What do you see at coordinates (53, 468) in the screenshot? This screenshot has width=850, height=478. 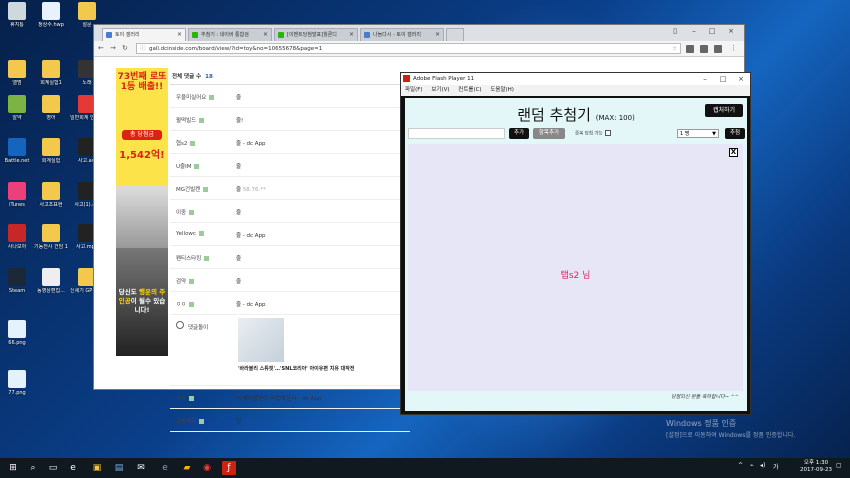 I see `task-view-icon: ▭` at bounding box center [53, 468].